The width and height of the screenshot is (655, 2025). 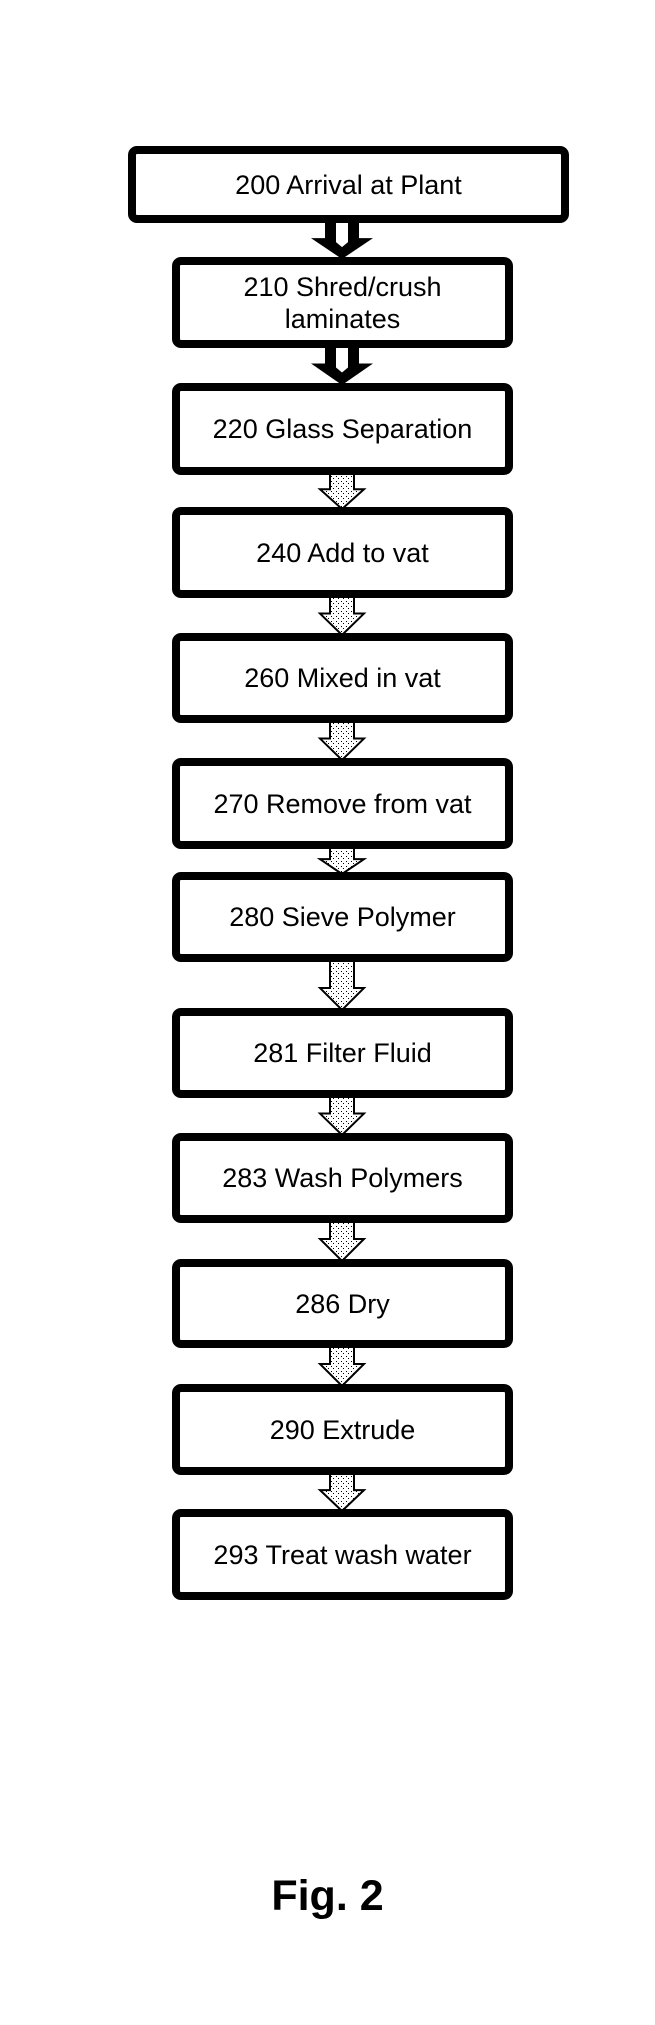 I want to click on step-box-260: 260 Mixed in vat, so click(x=342, y=678).